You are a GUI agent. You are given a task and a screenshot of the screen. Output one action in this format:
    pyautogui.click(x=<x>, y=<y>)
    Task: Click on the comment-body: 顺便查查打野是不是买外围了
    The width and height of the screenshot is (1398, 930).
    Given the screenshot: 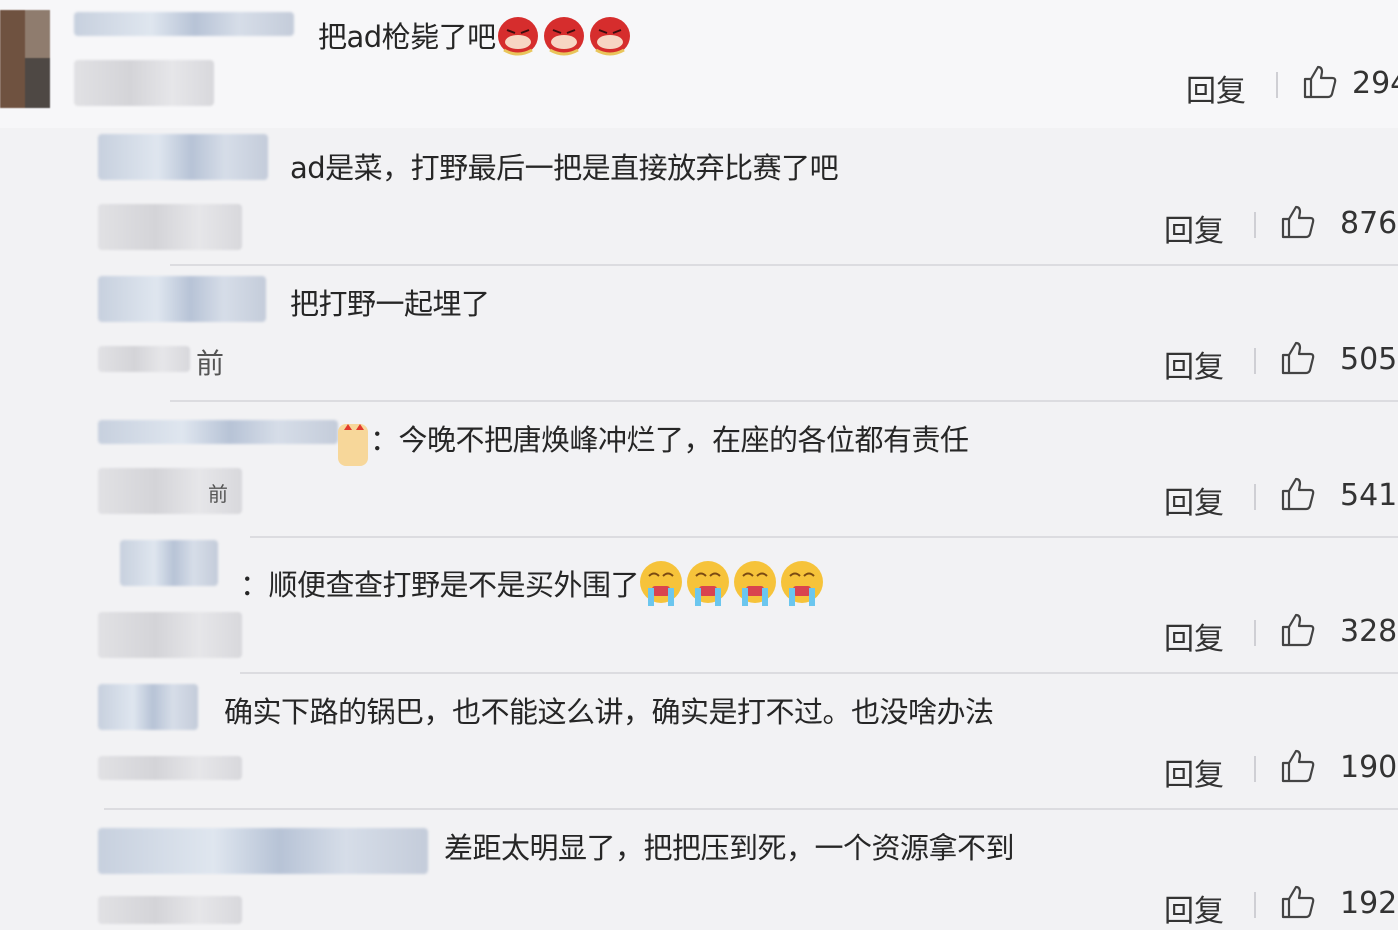 What is the action you would take?
    pyautogui.click(x=454, y=585)
    